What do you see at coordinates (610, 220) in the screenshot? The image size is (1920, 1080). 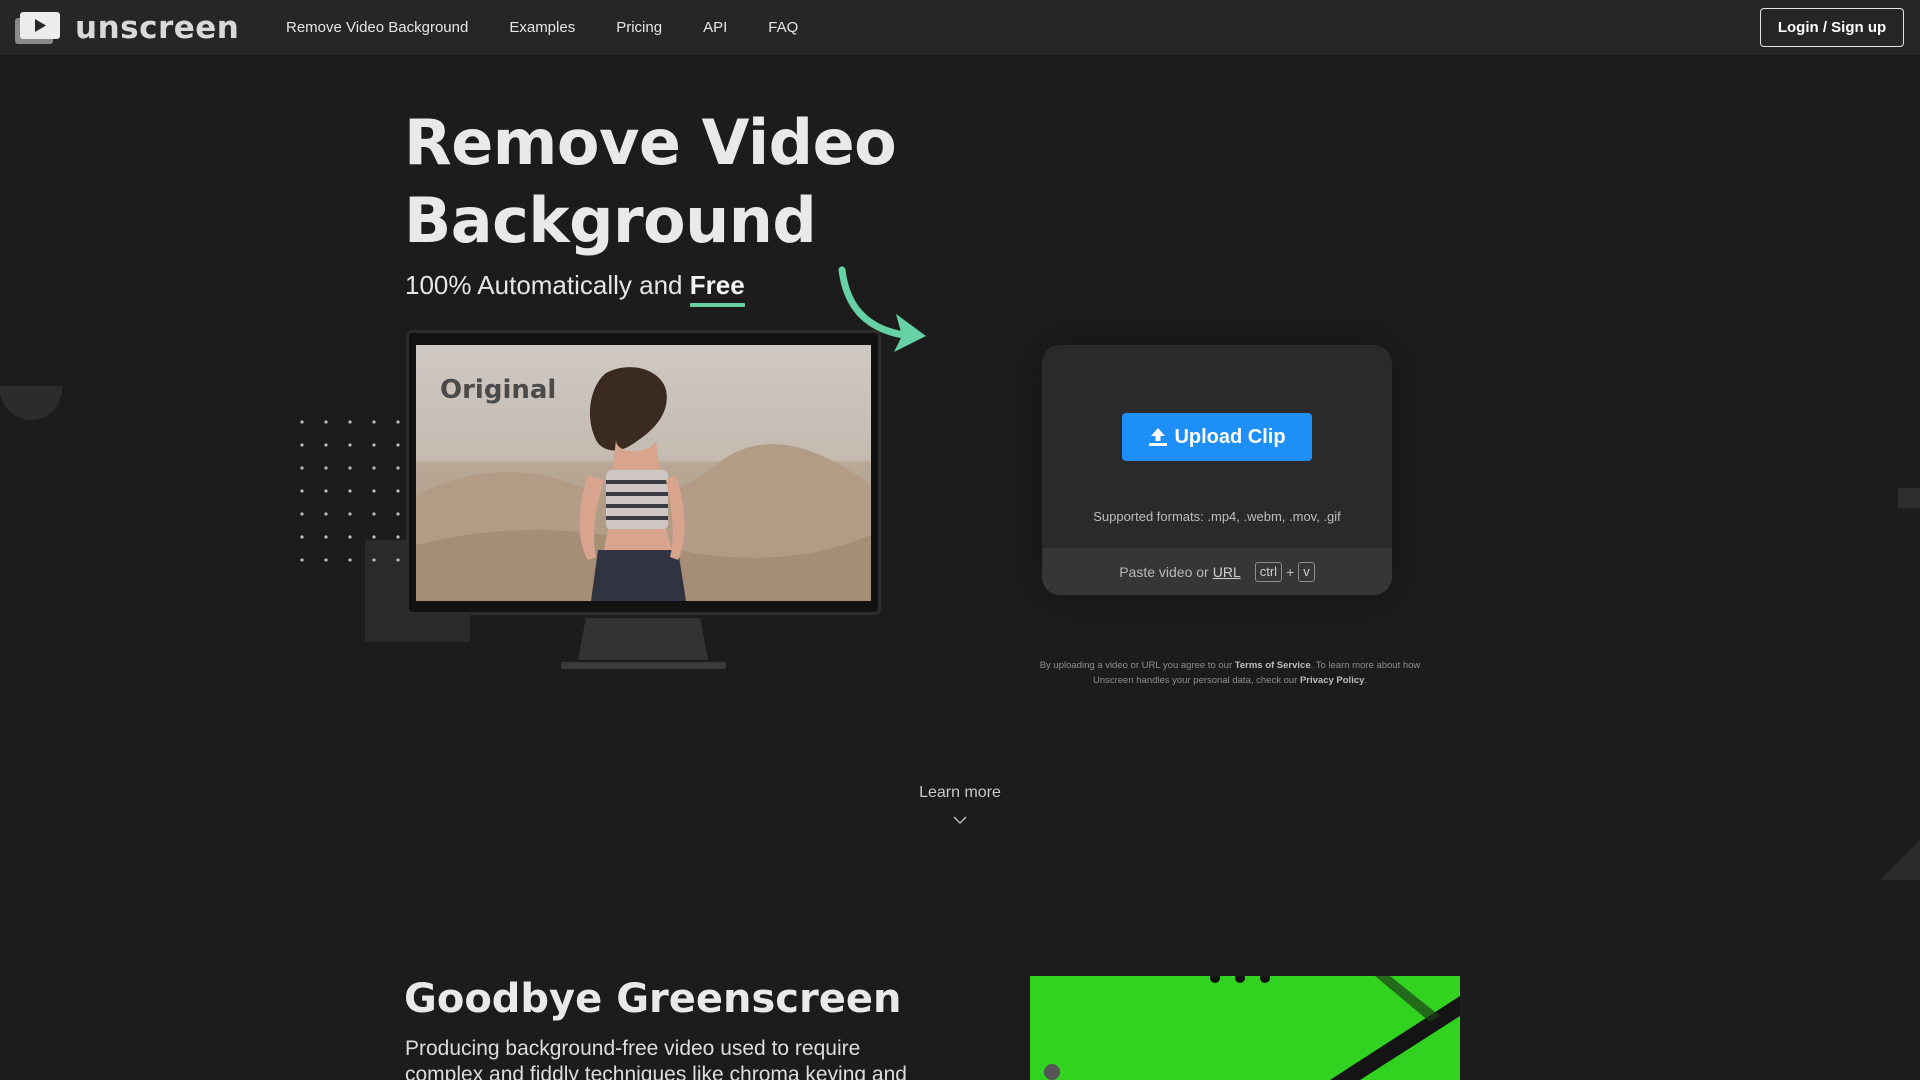 I see `hero-title-line-2: Background` at bounding box center [610, 220].